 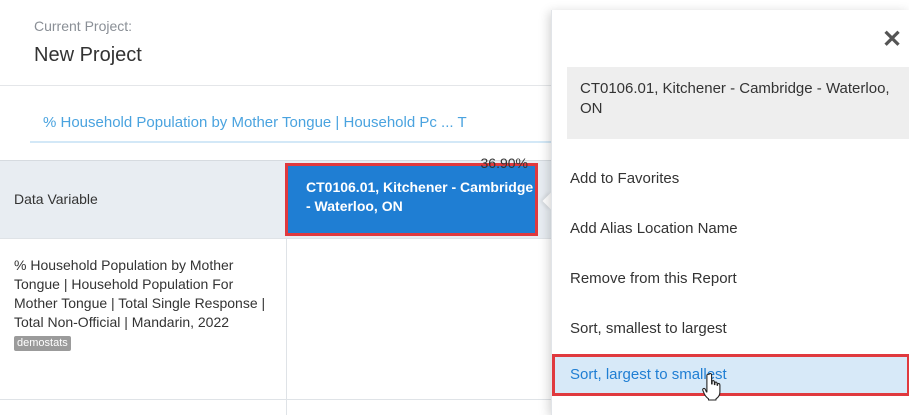 What do you see at coordinates (280, 85) in the screenshot?
I see `header-divider` at bounding box center [280, 85].